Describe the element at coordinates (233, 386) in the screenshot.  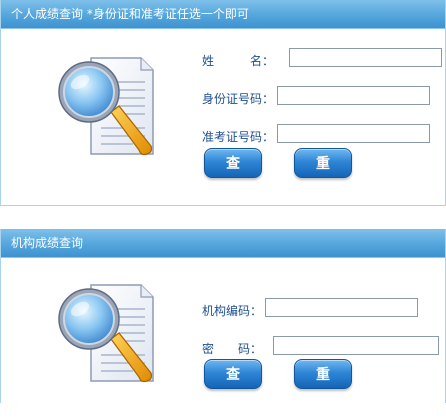
I see `institution-query-button: 查 询` at that location.